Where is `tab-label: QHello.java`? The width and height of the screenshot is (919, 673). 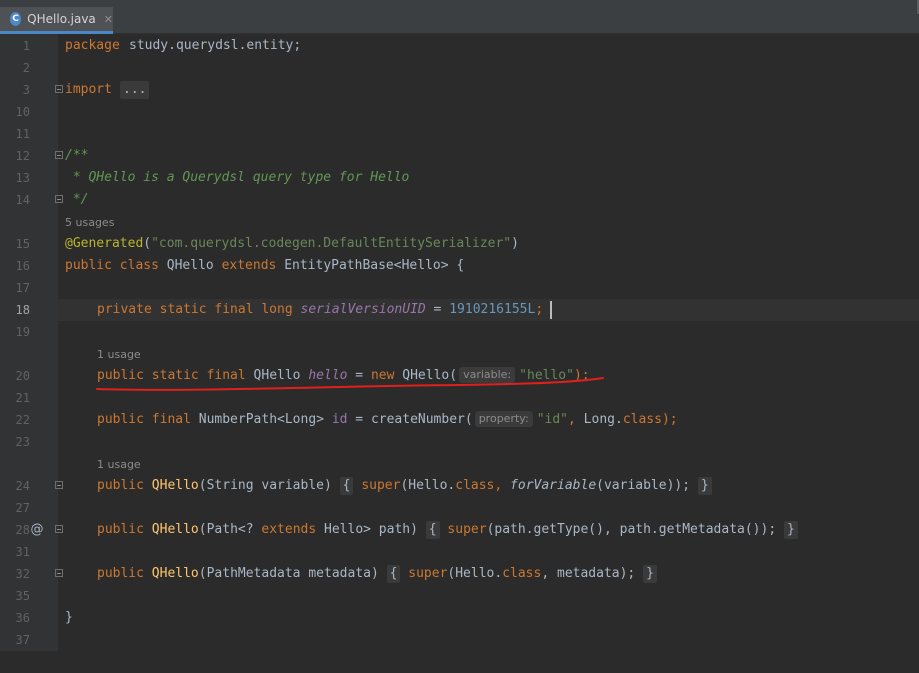 tab-label: QHello.java is located at coordinates (61, 19).